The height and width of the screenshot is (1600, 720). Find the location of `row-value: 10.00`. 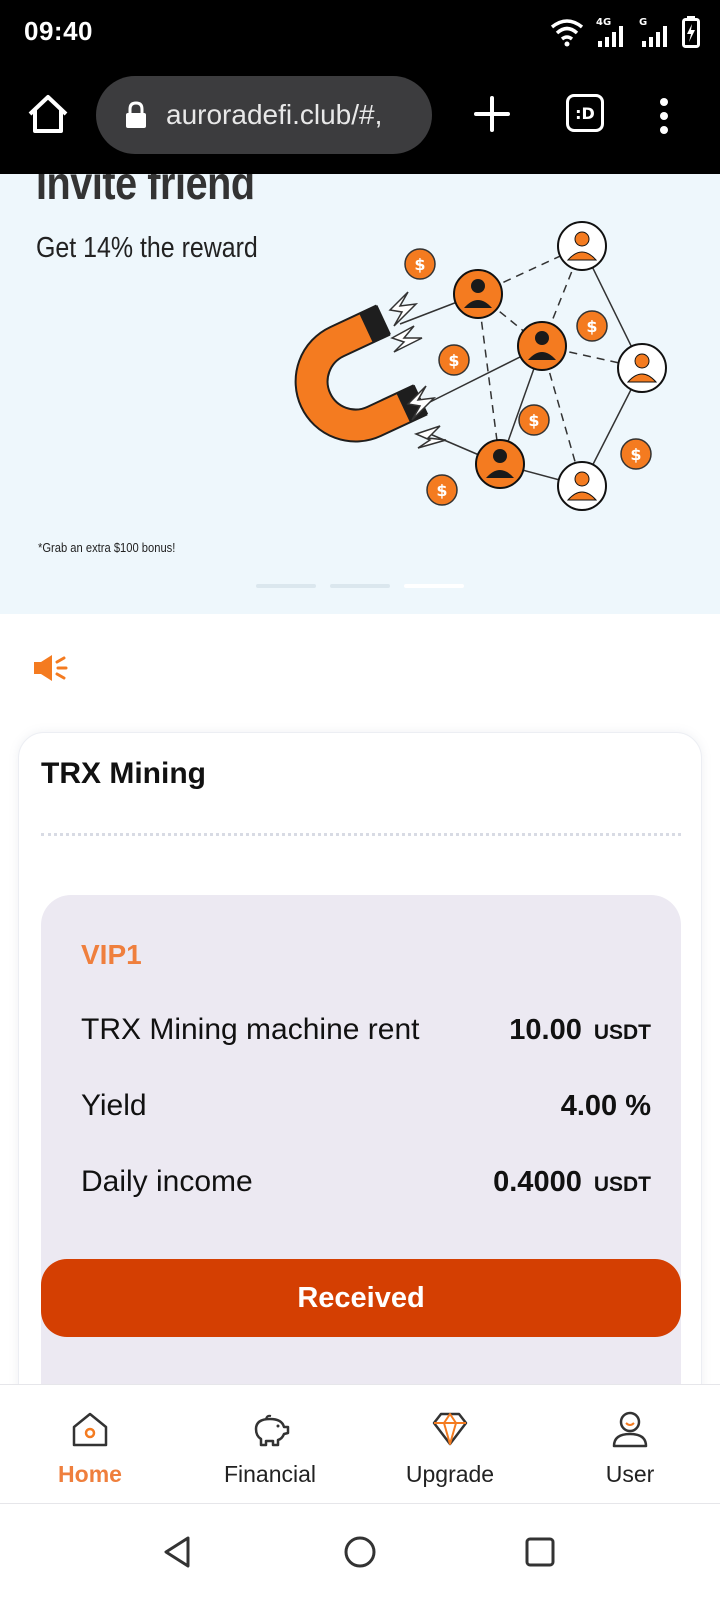

row-value: 10.00 is located at coordinates (545, 1030).